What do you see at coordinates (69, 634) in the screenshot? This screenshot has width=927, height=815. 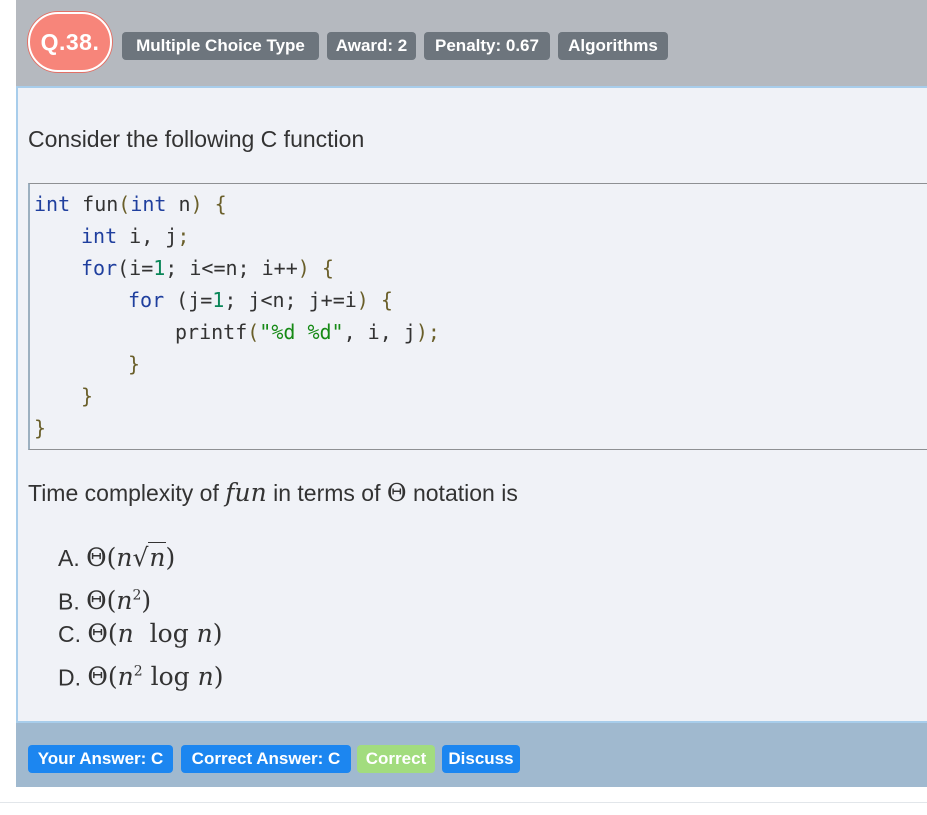 I see `option-c-label: C.` at bounding box center [69, 634].